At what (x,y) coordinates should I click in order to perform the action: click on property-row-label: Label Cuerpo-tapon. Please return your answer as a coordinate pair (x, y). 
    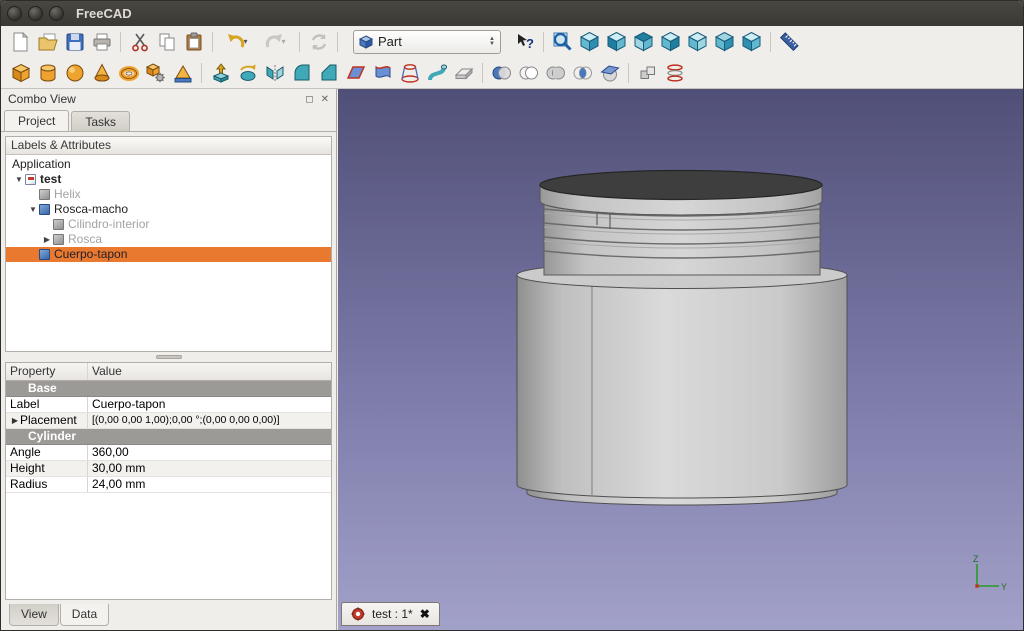
    Looking at the image, I should click on (168, 405).